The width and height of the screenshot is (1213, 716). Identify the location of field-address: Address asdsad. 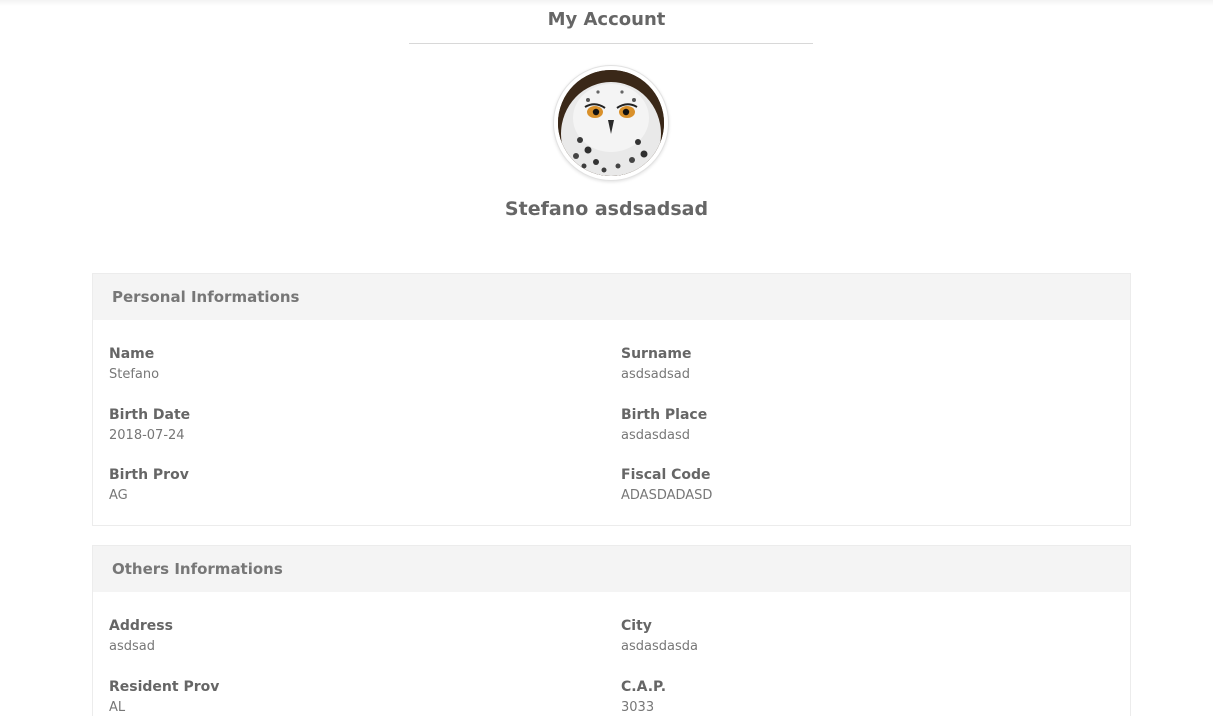
(309, 636).